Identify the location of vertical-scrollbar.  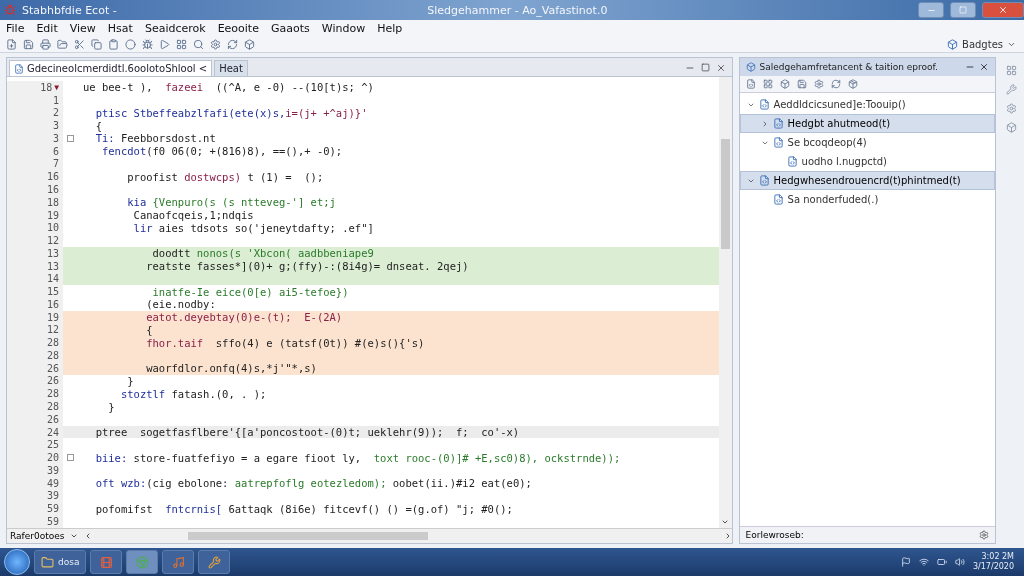
(725, 302).